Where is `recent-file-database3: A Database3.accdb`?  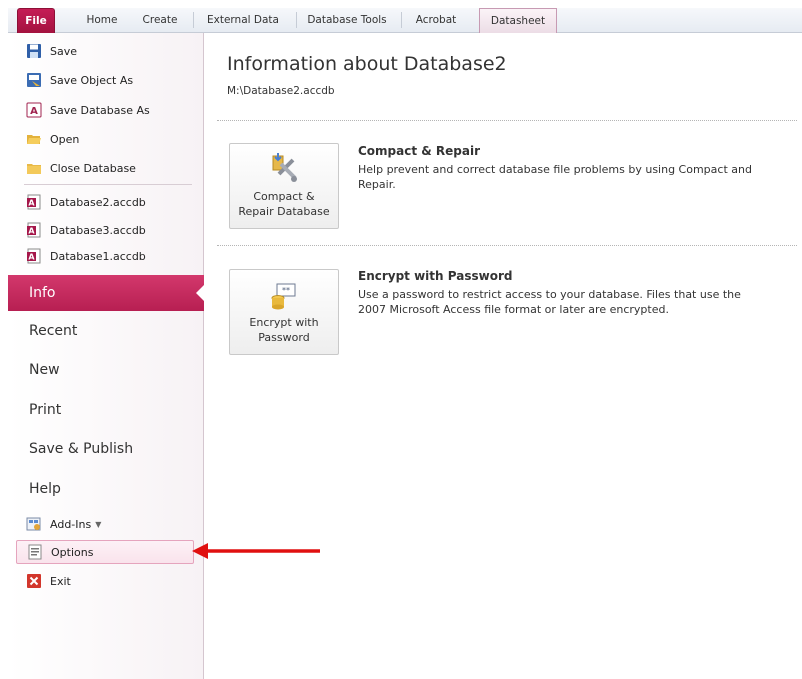 recent-file-database3: A Database3.accdb is located at coordinates (105, 230).